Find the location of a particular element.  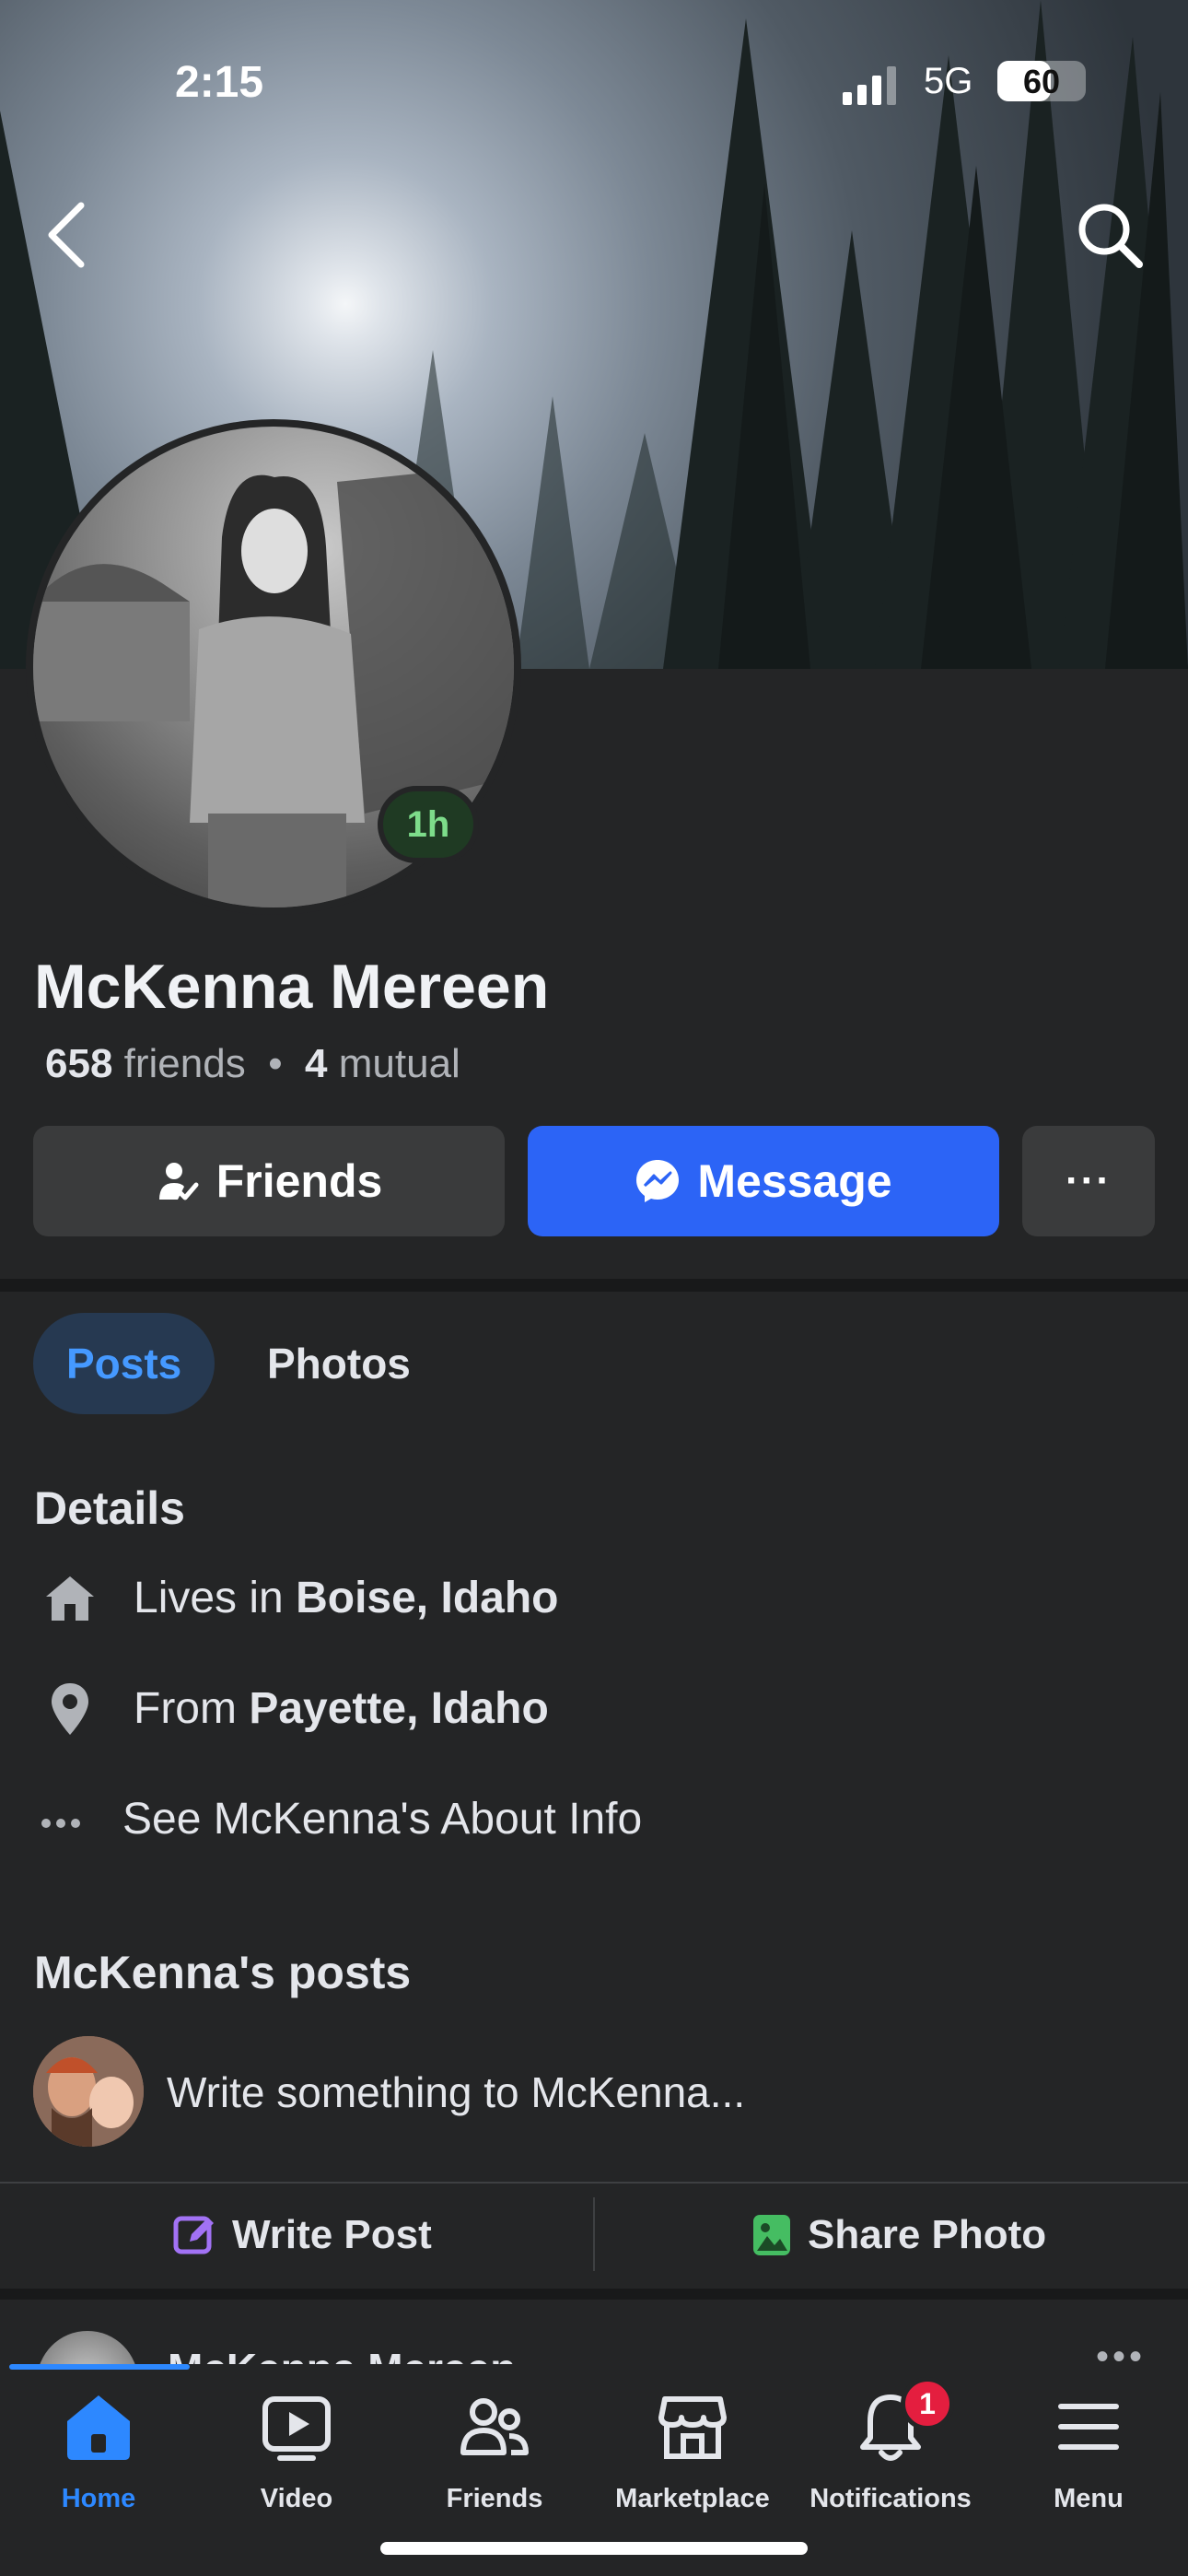

user-avatar is located at coordinates (88, 2091).